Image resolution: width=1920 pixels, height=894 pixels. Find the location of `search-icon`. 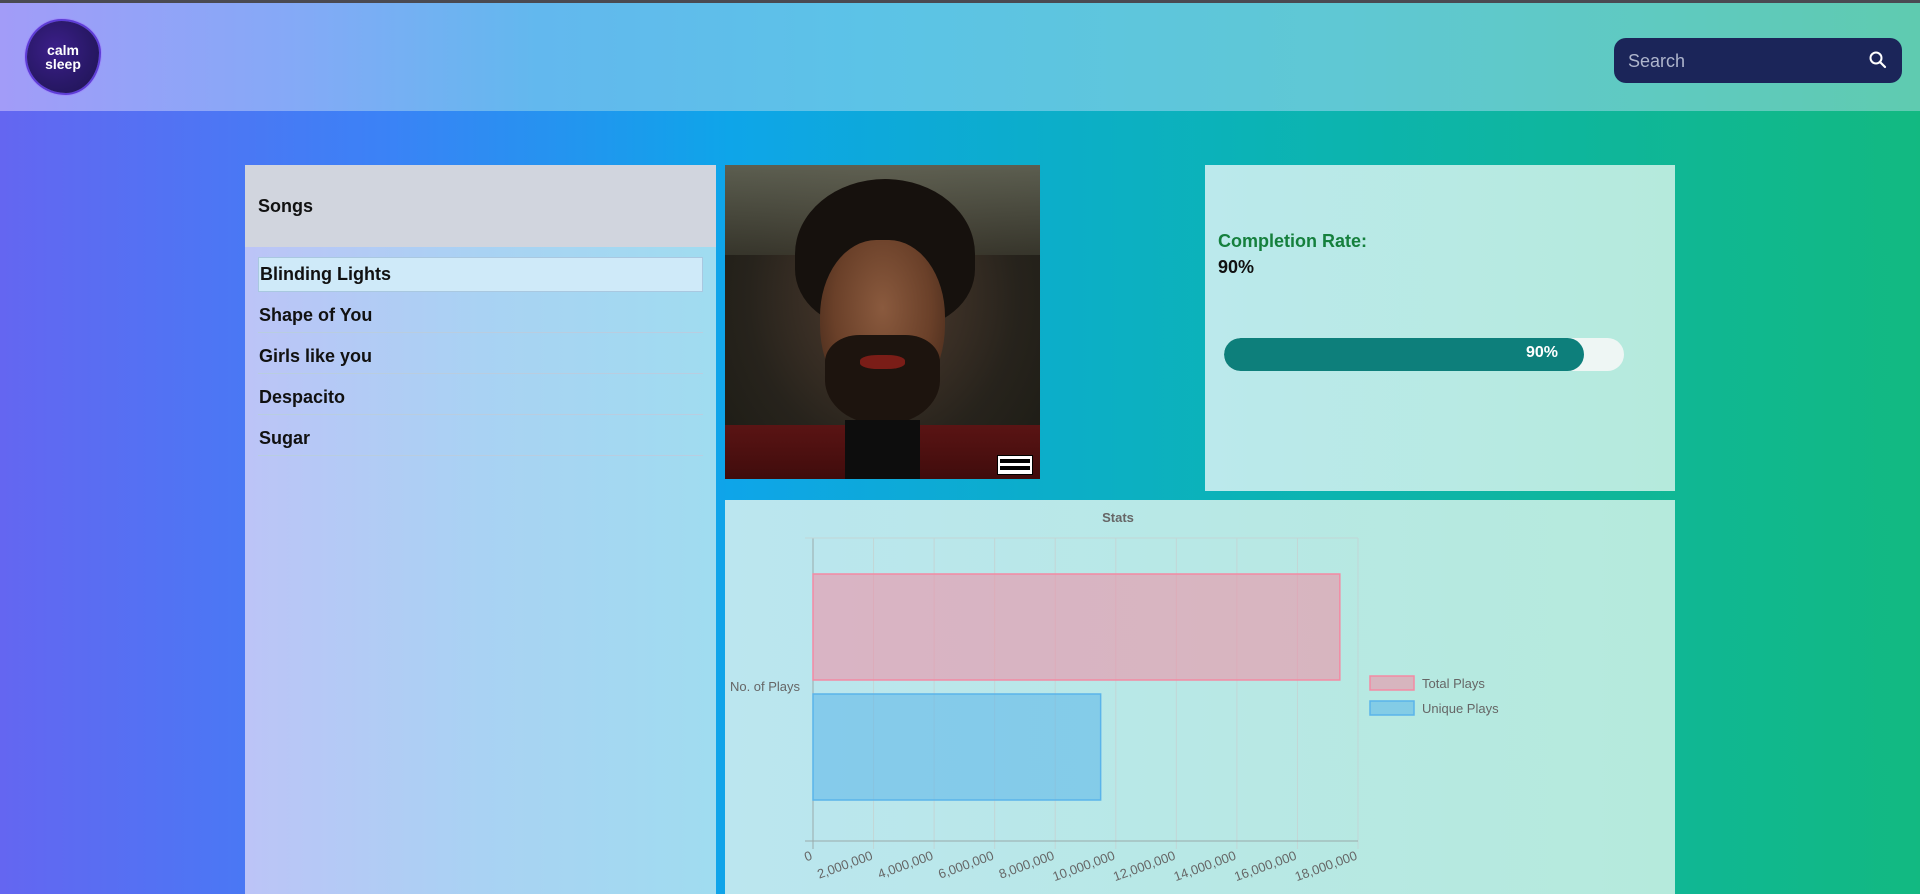

search-icon is located at coordinates (1878, 60).